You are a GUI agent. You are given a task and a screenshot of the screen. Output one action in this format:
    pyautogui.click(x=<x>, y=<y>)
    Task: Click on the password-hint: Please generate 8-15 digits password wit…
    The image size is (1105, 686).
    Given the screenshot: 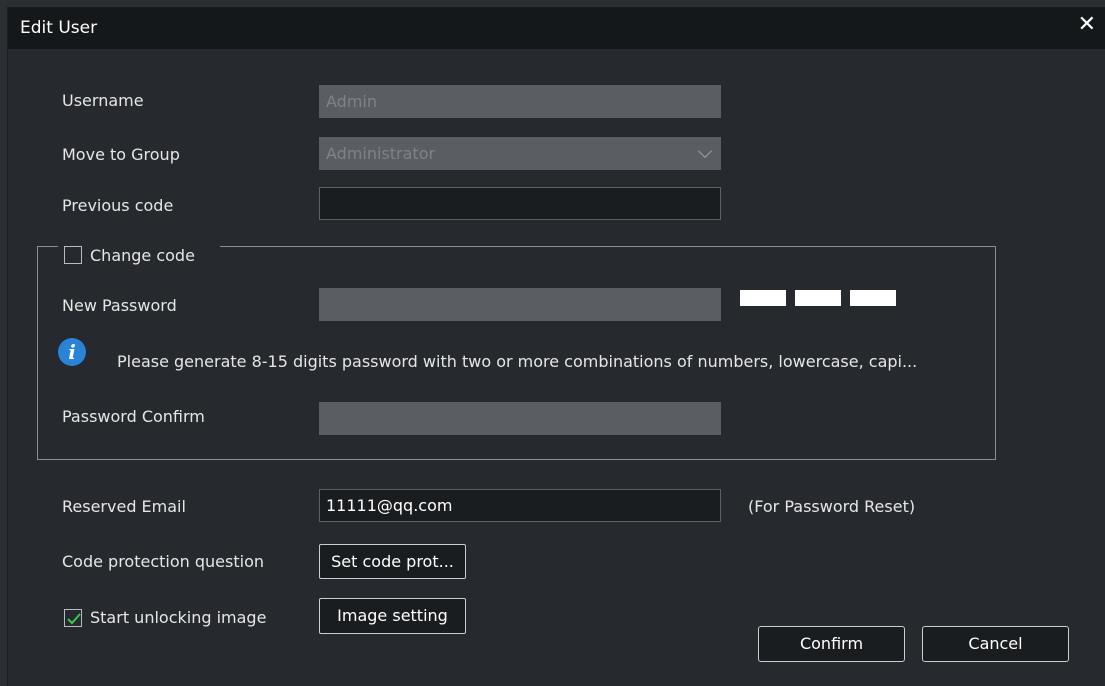 What is the action you would take?
    pyautogui.click(x=517, y=361)
    